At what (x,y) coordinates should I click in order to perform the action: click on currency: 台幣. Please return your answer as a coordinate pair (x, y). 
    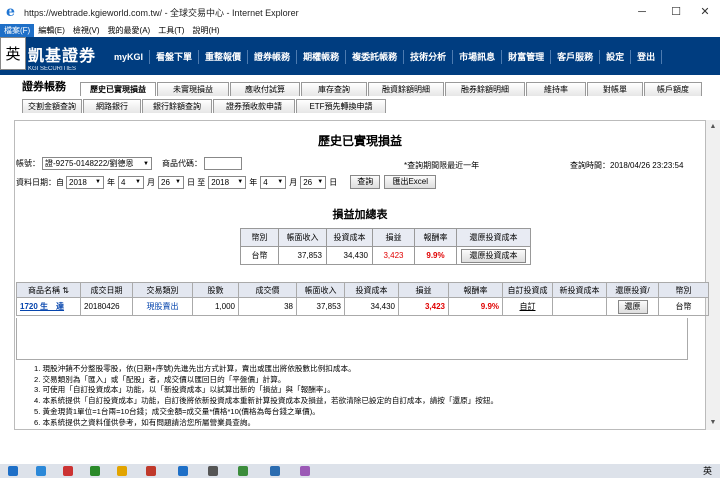
    Looking at the image, I should click on (683, 306).